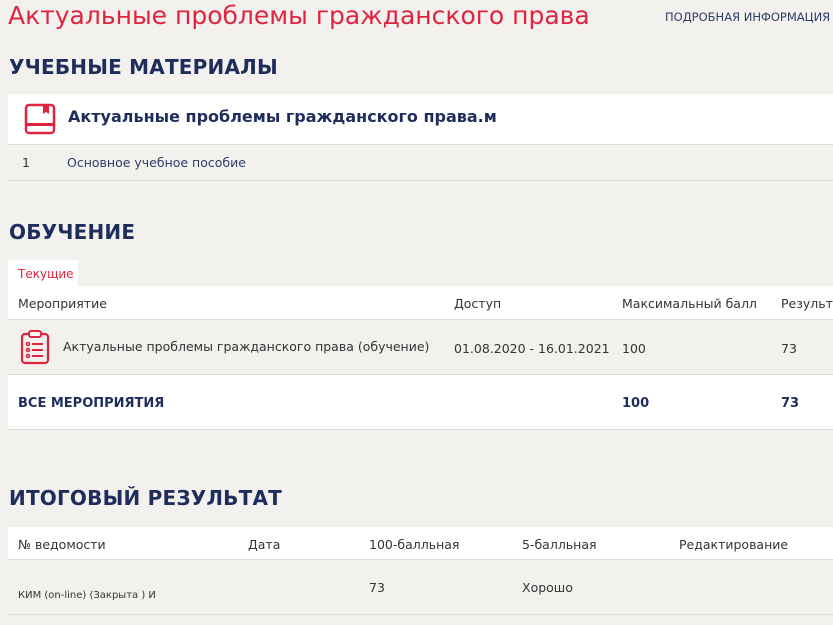  Describe the element at coordinates (734, 544) in the screenshot. I see `col-edit: Редактирование` at that location.